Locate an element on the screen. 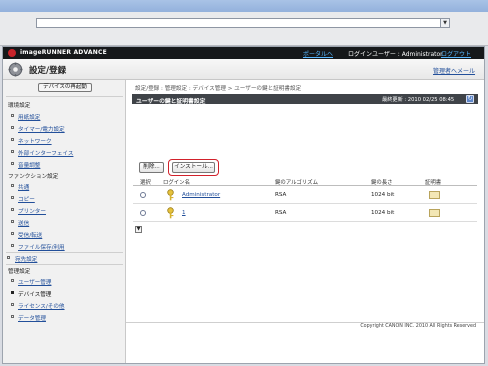  sidebar-item-printer: プリンター is located at coordinates (28, 211).